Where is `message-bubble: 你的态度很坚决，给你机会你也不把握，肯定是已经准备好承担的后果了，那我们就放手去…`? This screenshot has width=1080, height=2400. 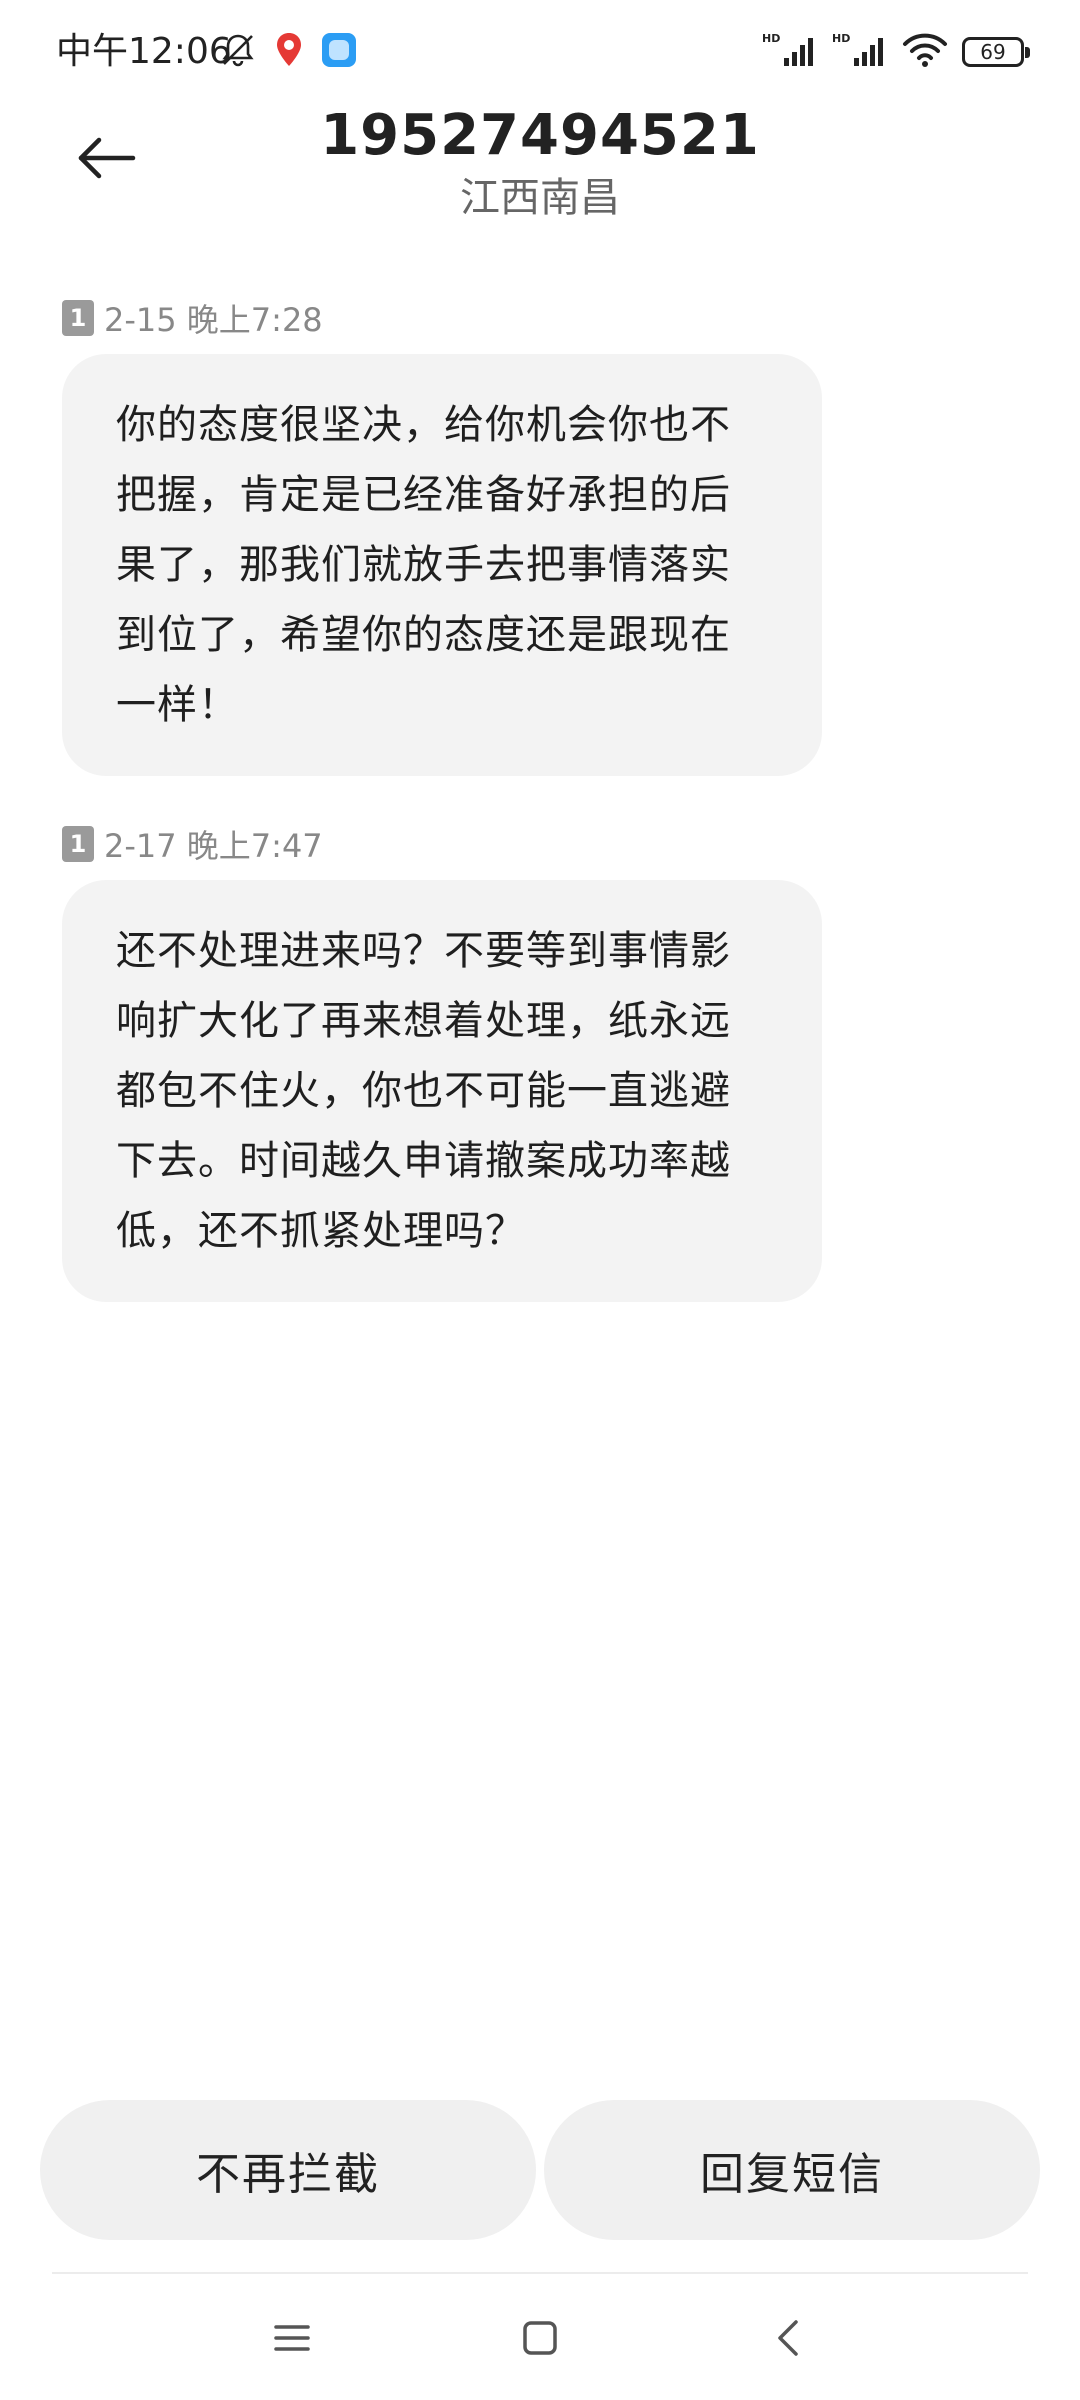 message-bubble: 你的态度很坚决，给你机会你也不把握，肯定是已经准备好承担的后果了，那我们就放手去… is located at coordinates (442, 565).